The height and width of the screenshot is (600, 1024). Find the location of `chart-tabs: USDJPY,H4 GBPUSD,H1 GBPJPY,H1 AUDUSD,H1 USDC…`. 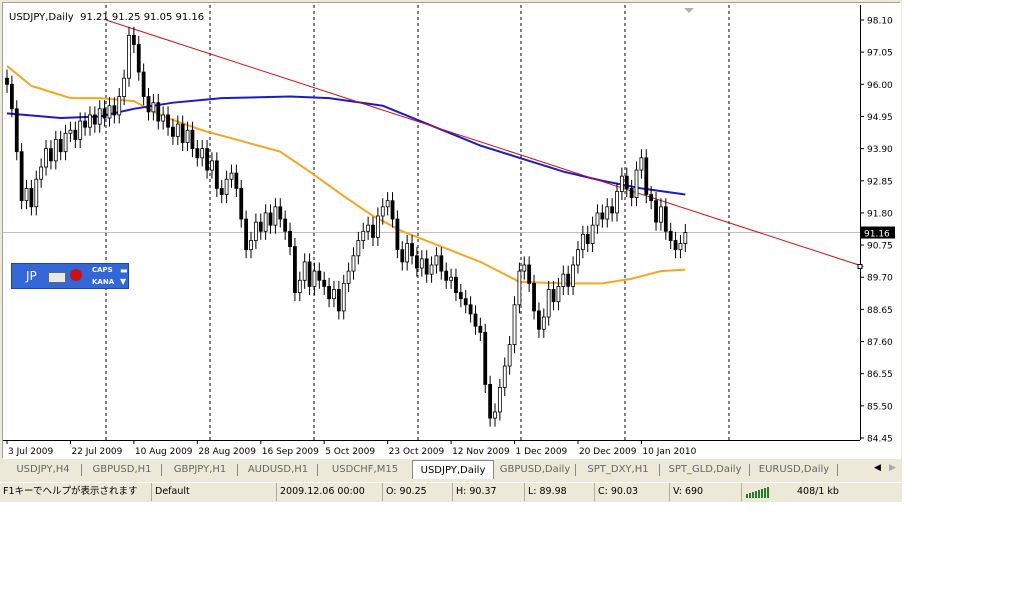

chart-tabs: USDJPY,H4 GBPUSD,H1 GBPJPY,H1 AUDUSD,H1 USDC… is located at coordinates (451, 469).